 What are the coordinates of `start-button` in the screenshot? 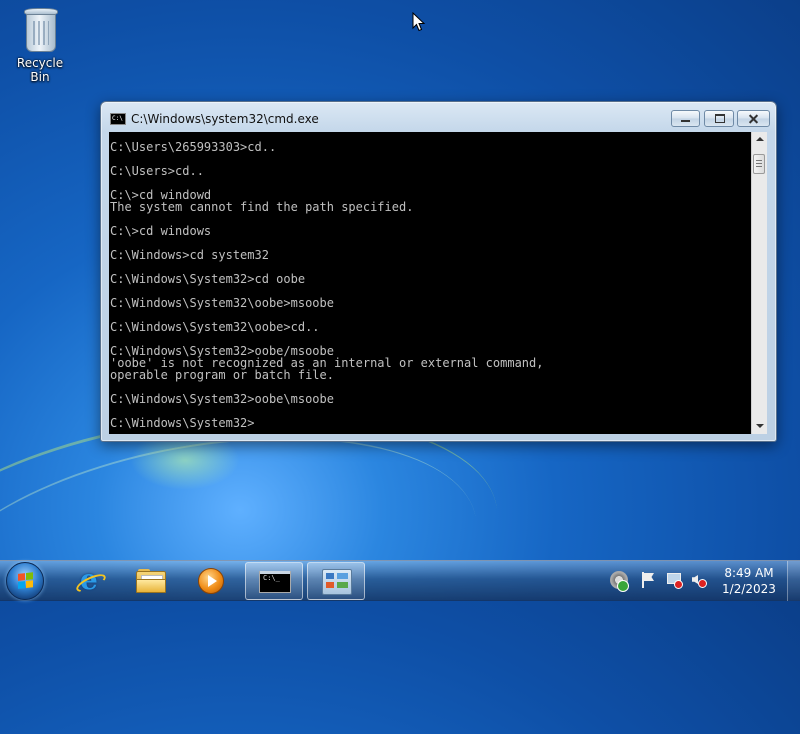 It's located at (25, 581).